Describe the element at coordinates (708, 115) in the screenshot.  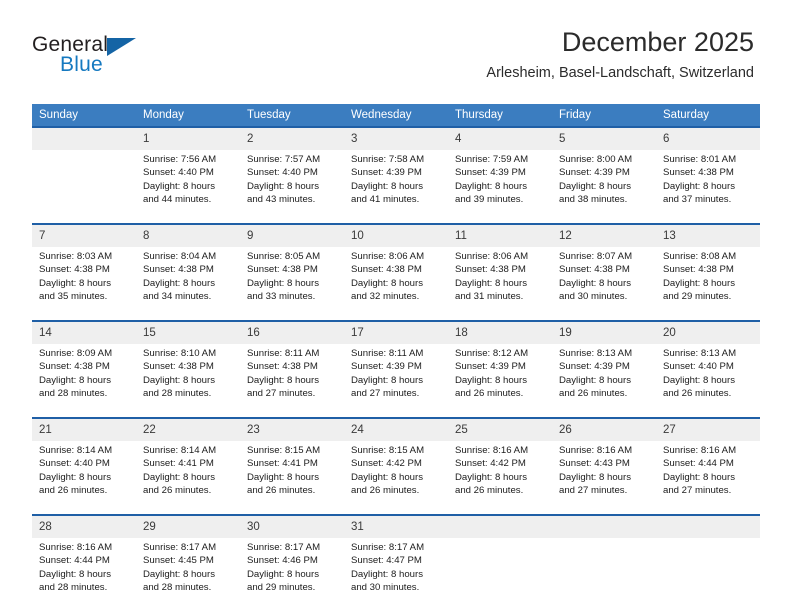
I see `weekday-header-saturday: Saturday` at that location.